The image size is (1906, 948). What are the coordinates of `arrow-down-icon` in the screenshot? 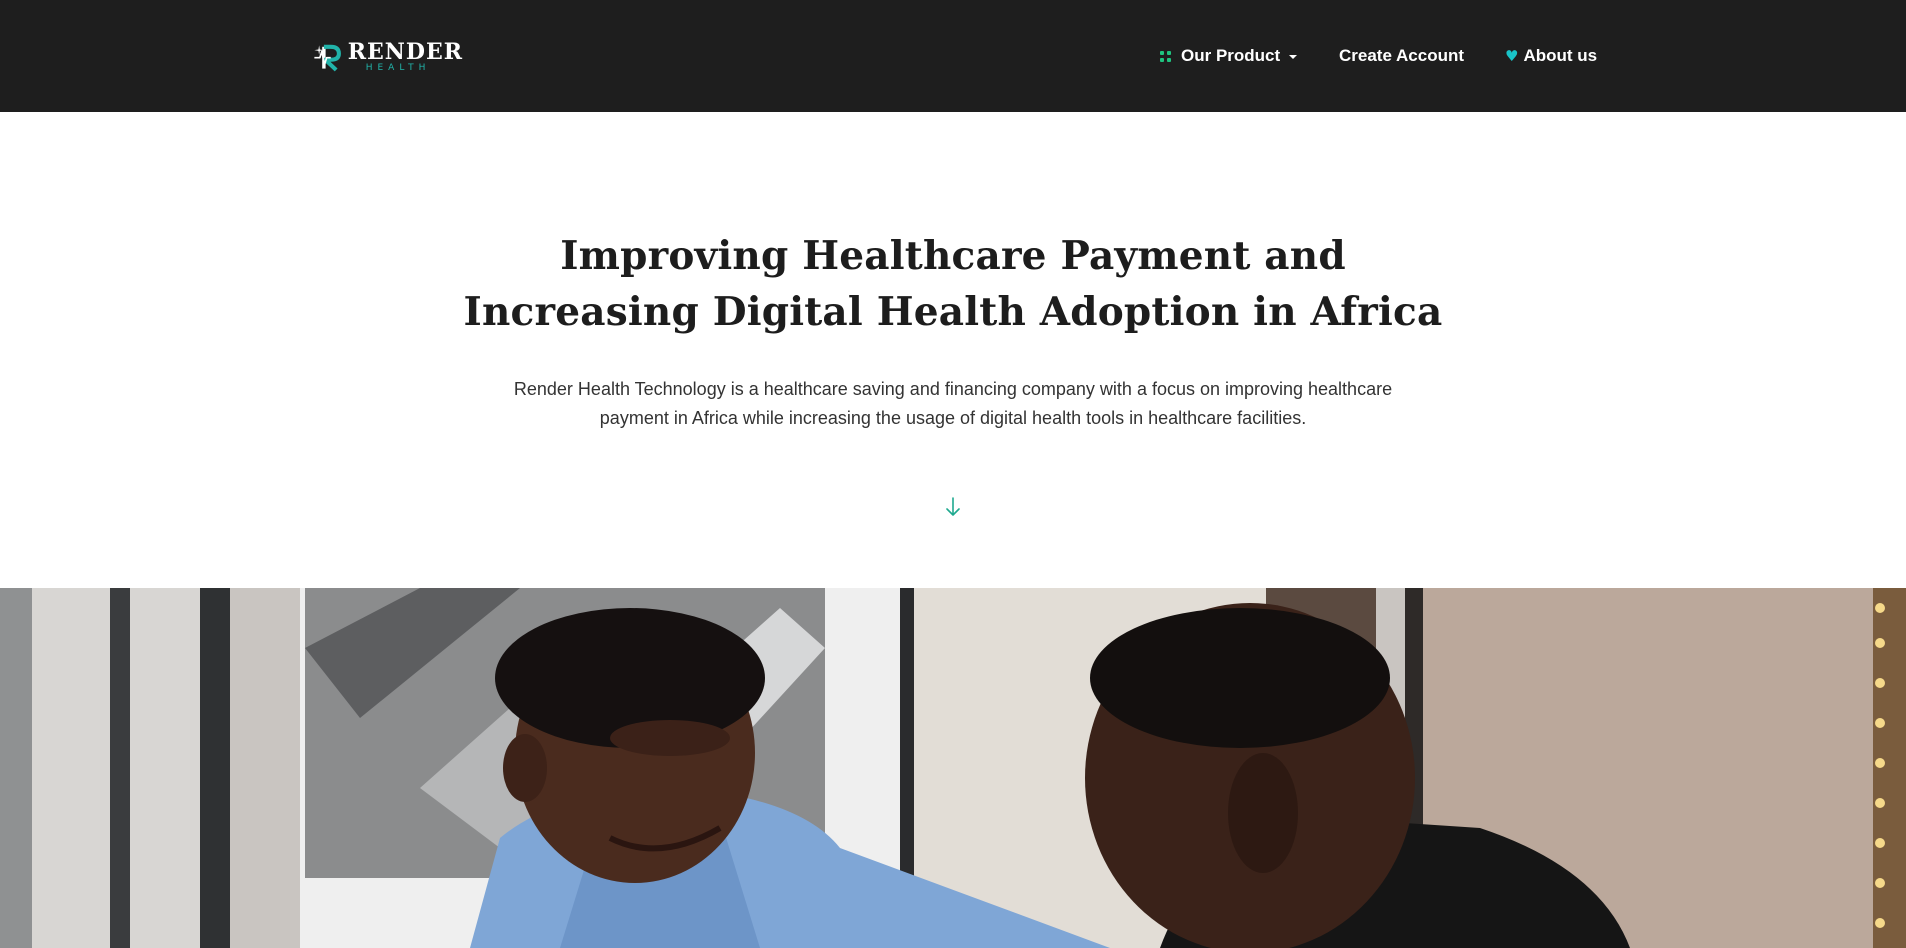 It's located at (953, 506).